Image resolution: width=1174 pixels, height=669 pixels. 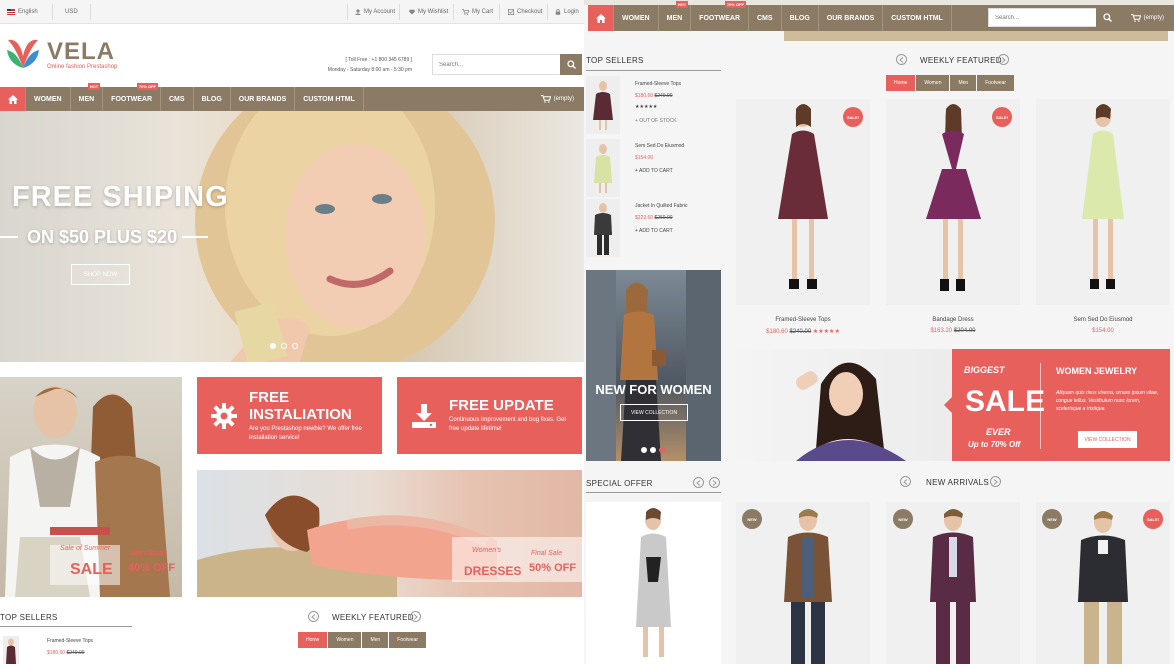 I want to click on product-name: Jacket In Quilted Fabric, so click(x=661, y=206).